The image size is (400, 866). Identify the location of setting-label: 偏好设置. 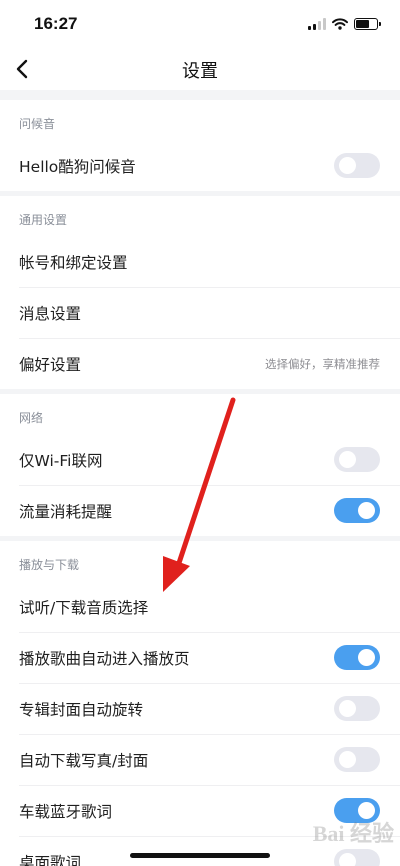
(50, 364).